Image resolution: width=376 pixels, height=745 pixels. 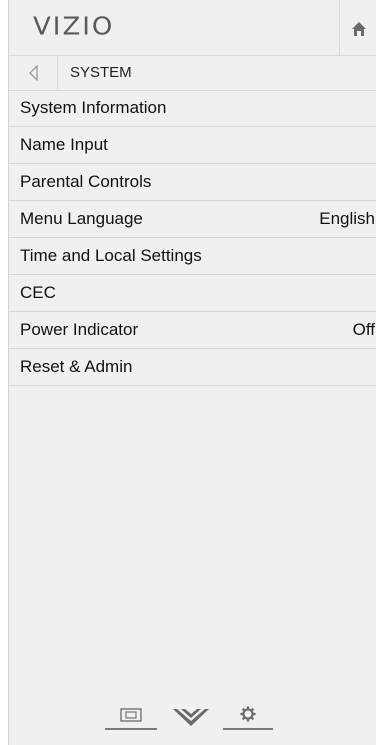 What do you see at coordinates (131, 729) in the screenshot?
I see `input-underline` at bounding box center [131, 729].